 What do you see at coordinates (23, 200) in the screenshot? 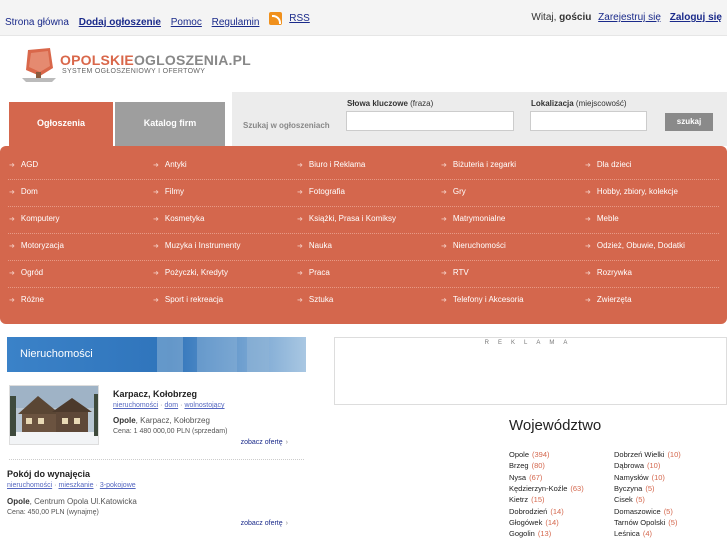
I see `category-link: ➜ Dom` at bounding box center [23, 200].